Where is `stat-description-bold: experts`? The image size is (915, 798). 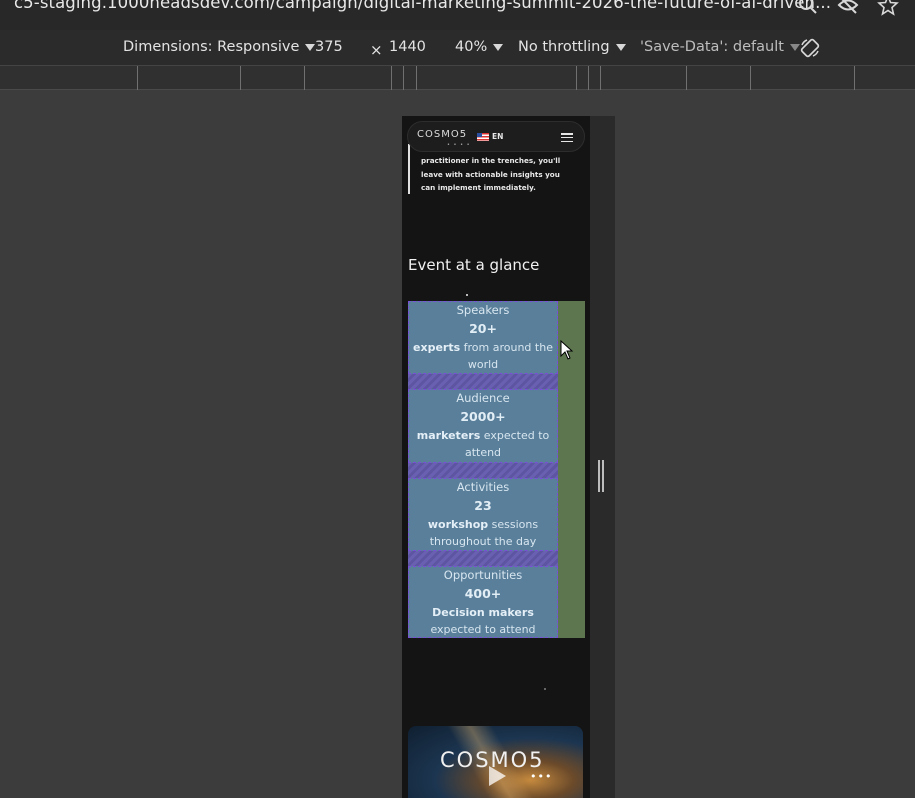
stat-description-bold: experts is located at coordinates (437, 347).